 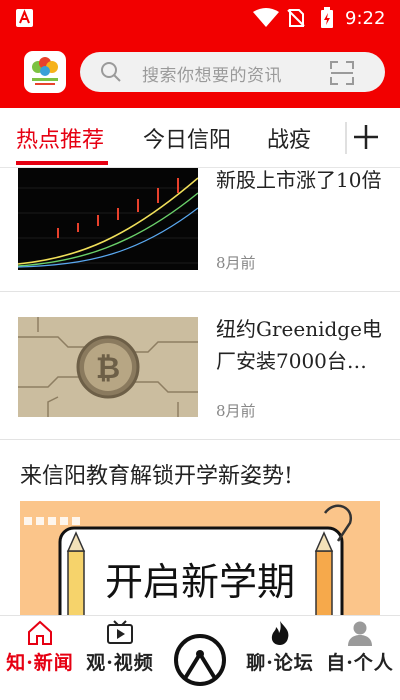 What do you see at coordinates (360, 663) in the screenshot?
I see `nav-profile-label: 自·个人` at bounding box center [360, 663].